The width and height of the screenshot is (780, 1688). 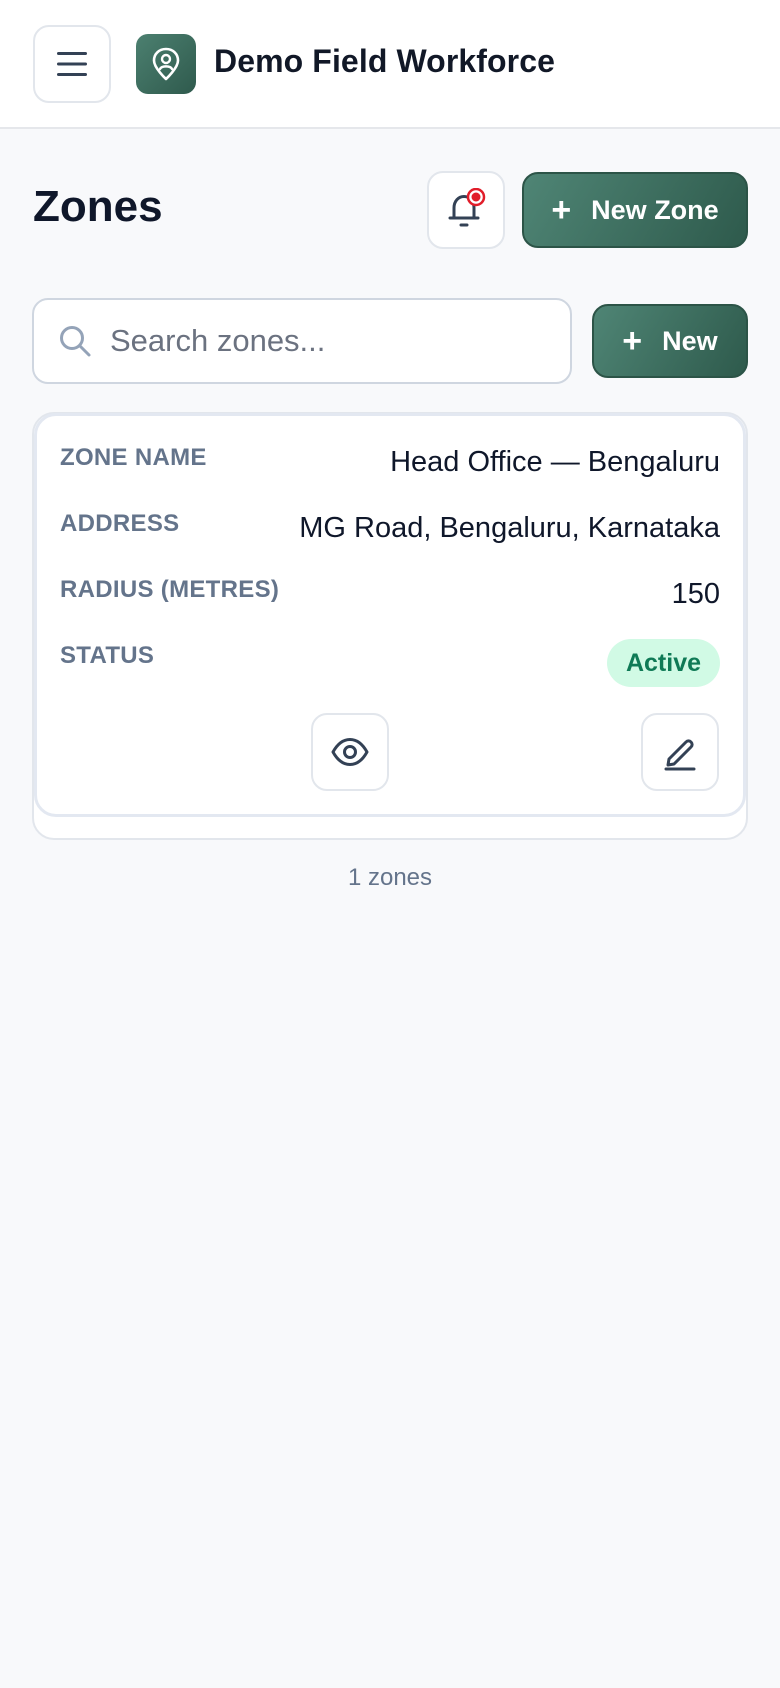 I want to click on new-zone-label: New Zone, so click(x=655, y=209).